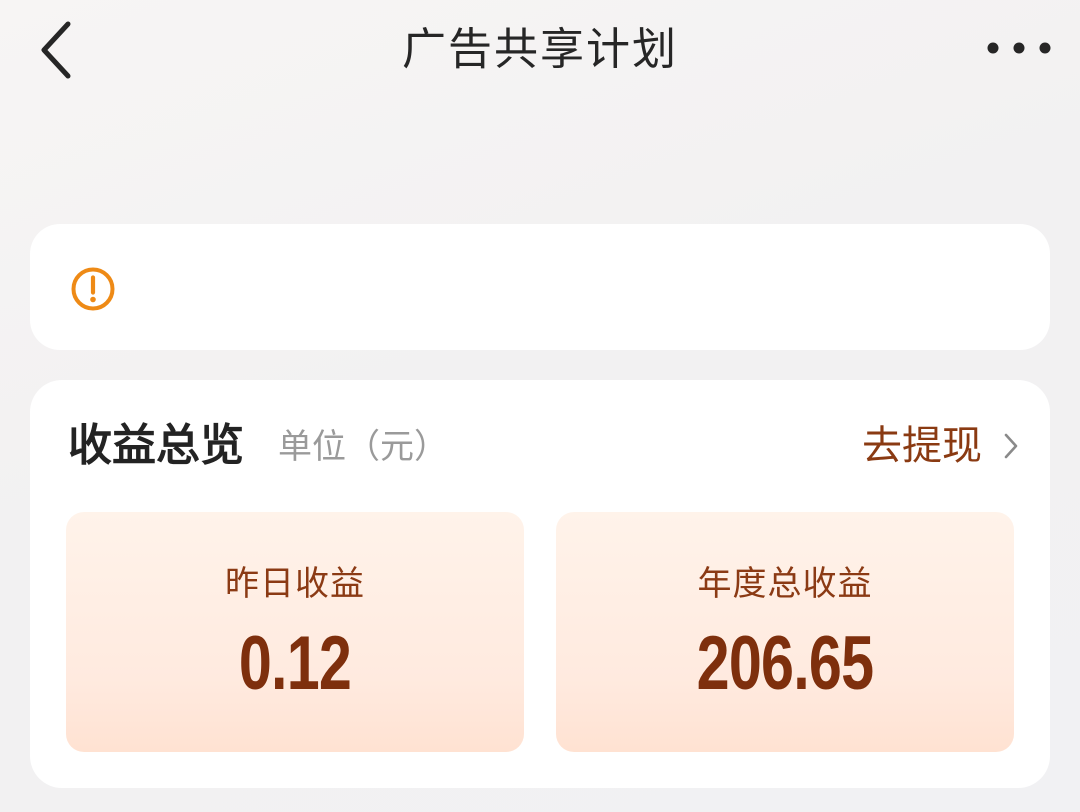 The width and height of the screenshot is (1080, 812). Describe the element at coordinates (922, 446) in the screenshot. I see `withdraw-label: 去提现` at that location.